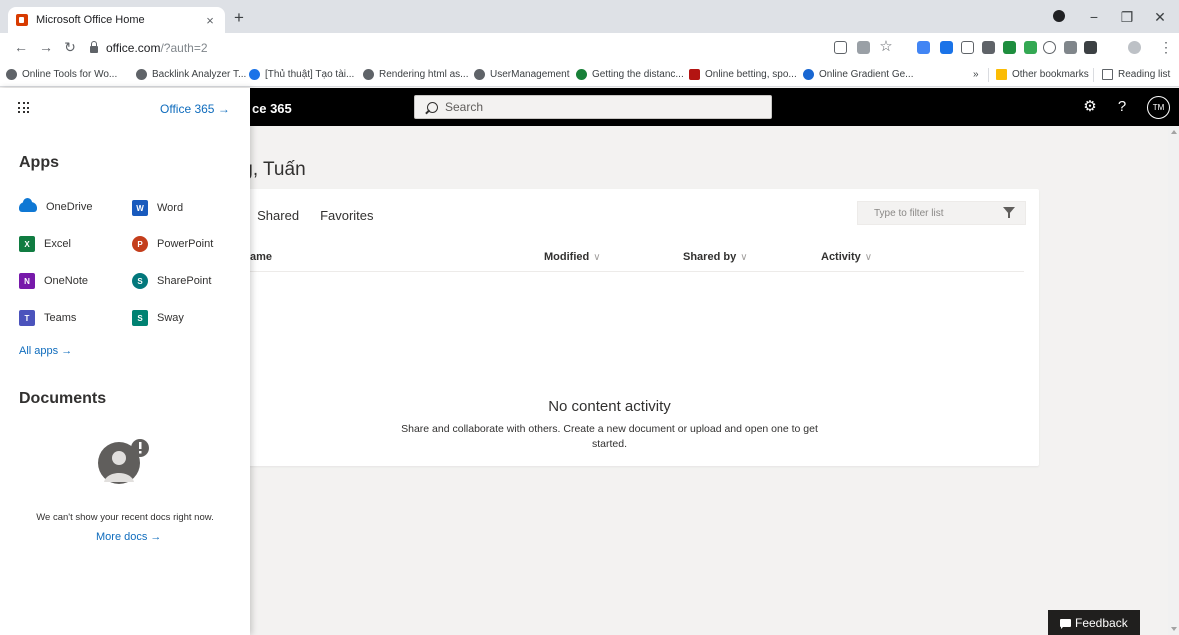 Image resolution: width=1179 pixels, height=635 pixels. Describe the element at coordinates (172, 244) in the screenshot. I see `app-powerpoint: P PowerPoint` at that location.